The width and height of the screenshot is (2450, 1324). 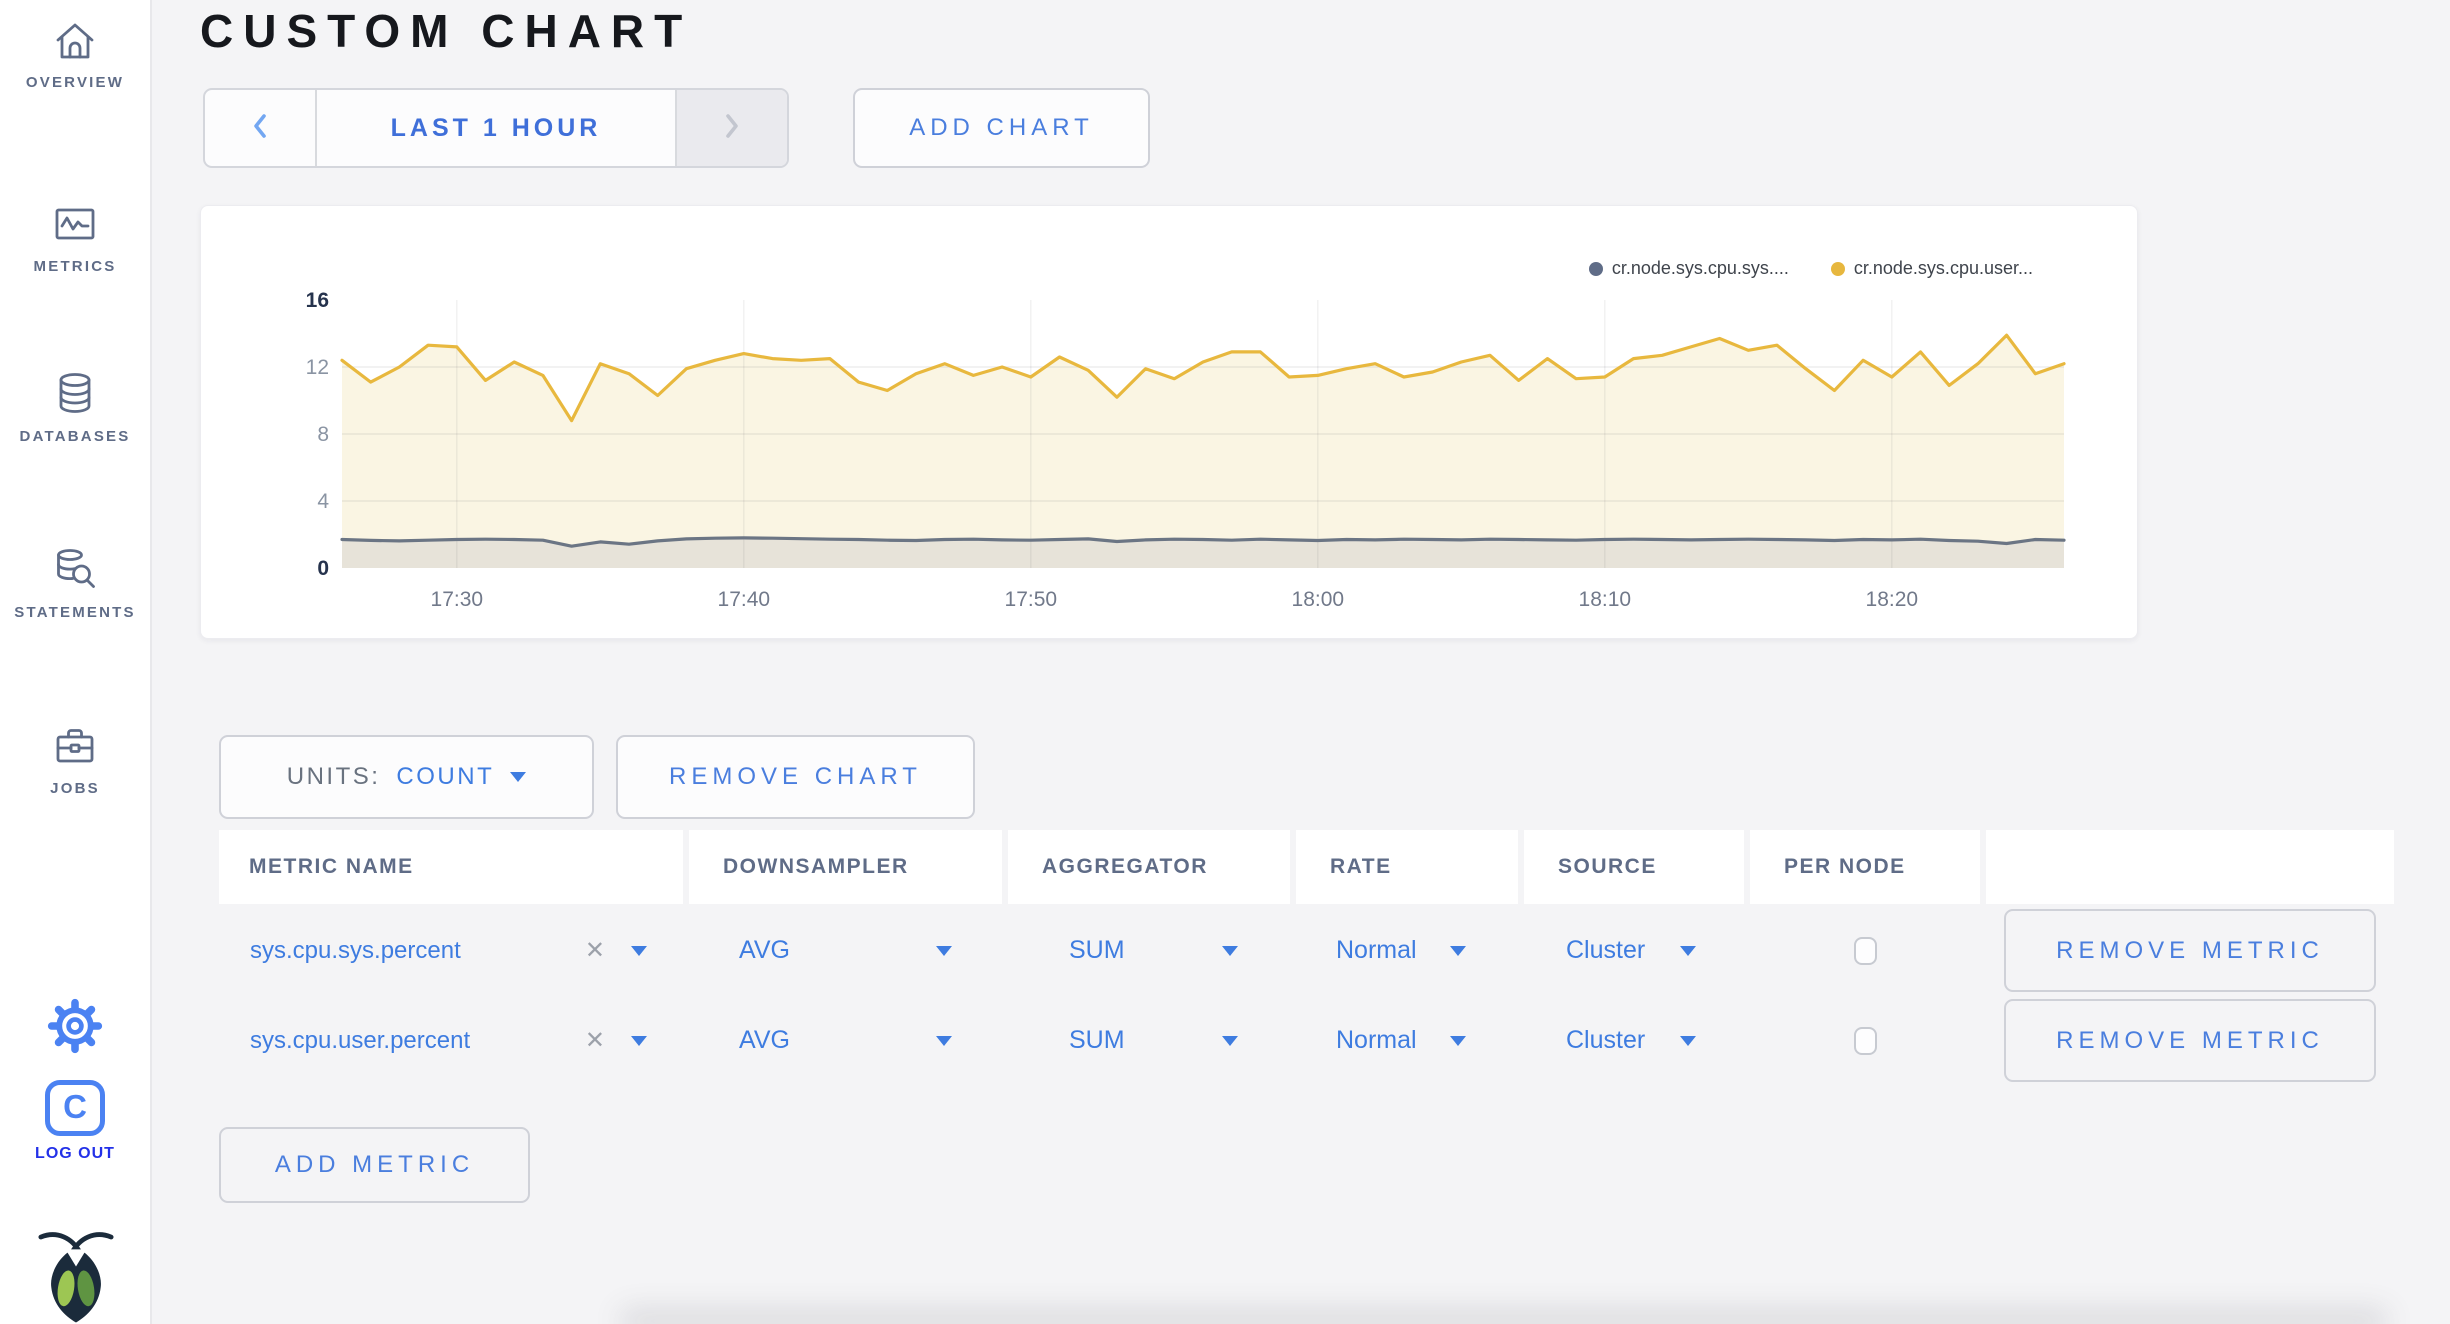 I want to click on sidebar-item-statements: STATEMENTS, so click(x=75, y=583).